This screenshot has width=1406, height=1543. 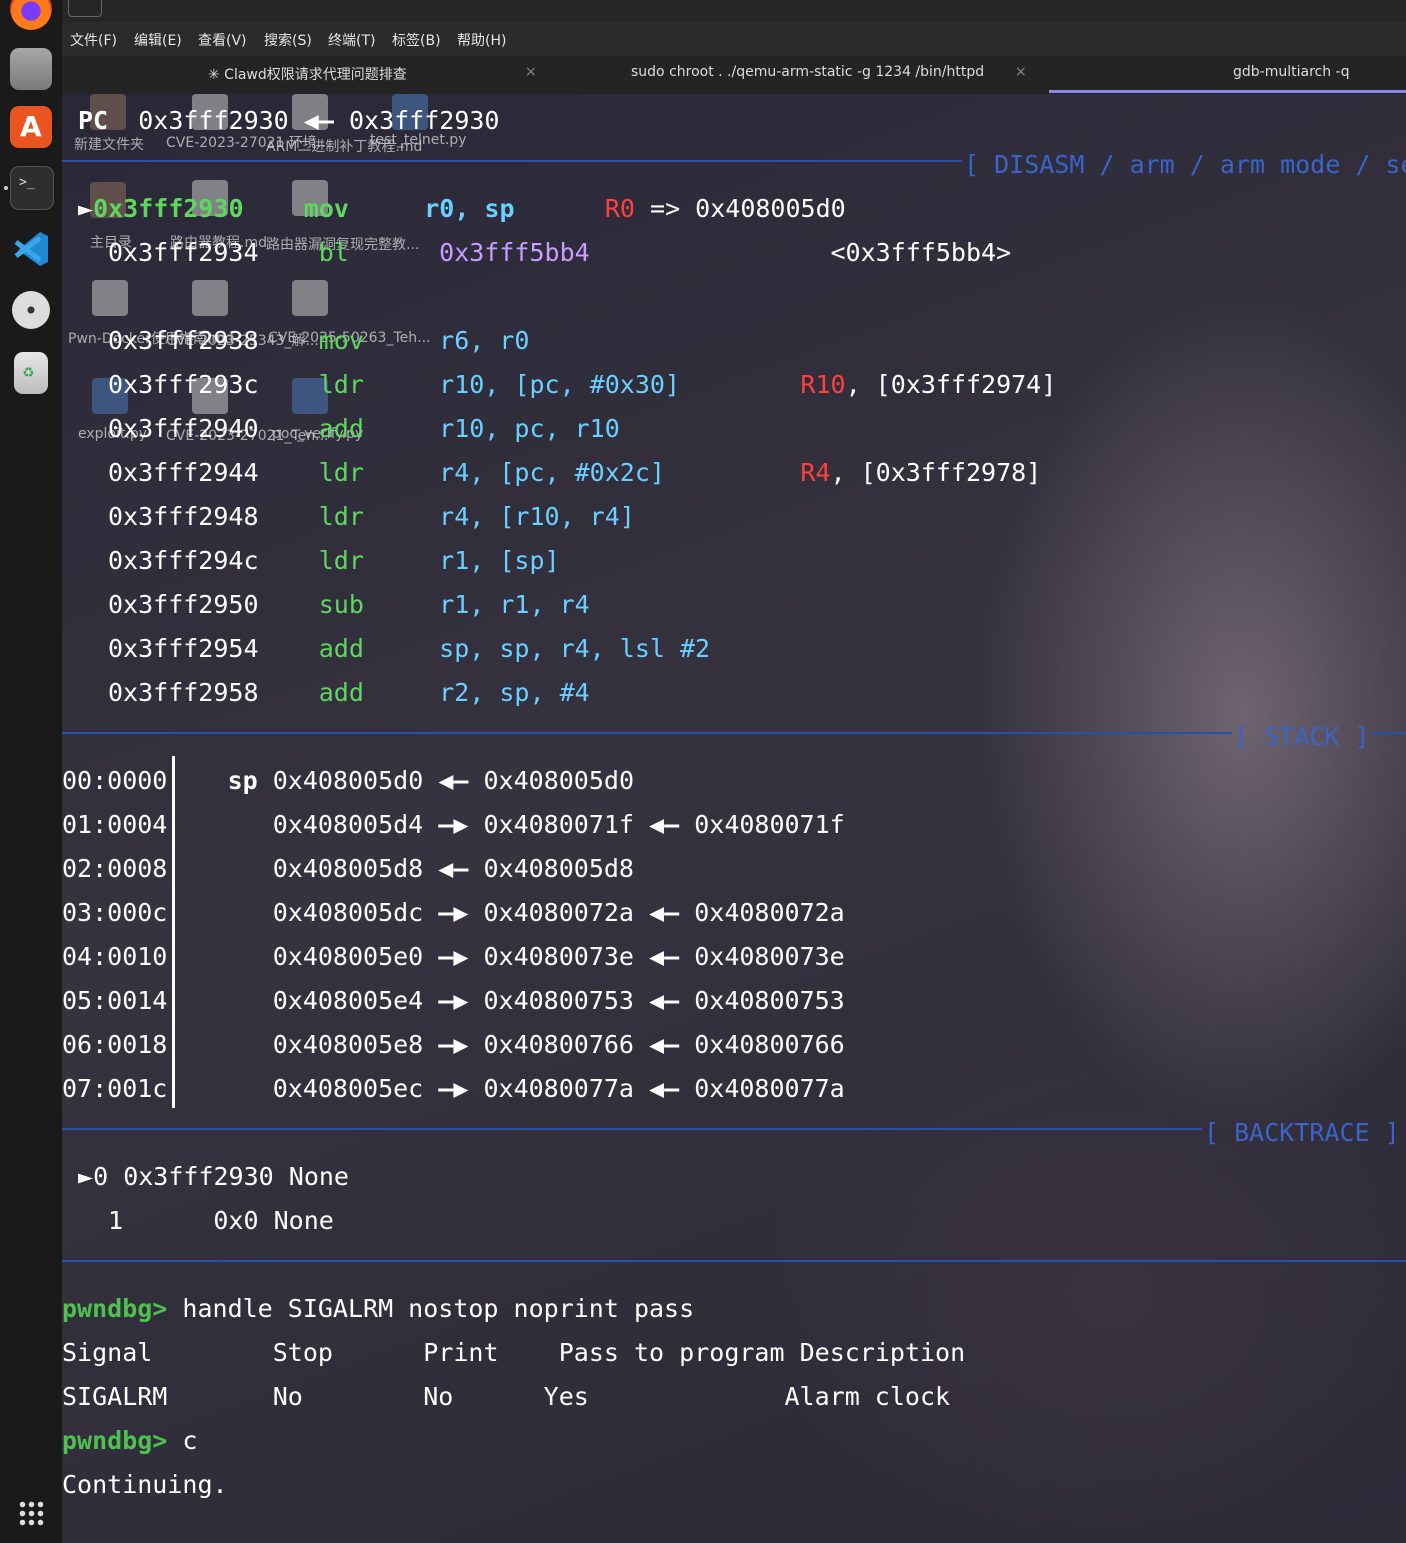 I want to click on terminal-icon: >_, so click(x=32, y=188).